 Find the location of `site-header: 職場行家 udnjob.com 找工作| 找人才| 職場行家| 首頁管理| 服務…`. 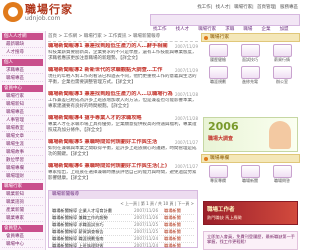

site-header: 職場行家 udnjob.com 找工作| 找人才| 職場行家| 首頁管理| 服務… is located at coordinates (150, 16).